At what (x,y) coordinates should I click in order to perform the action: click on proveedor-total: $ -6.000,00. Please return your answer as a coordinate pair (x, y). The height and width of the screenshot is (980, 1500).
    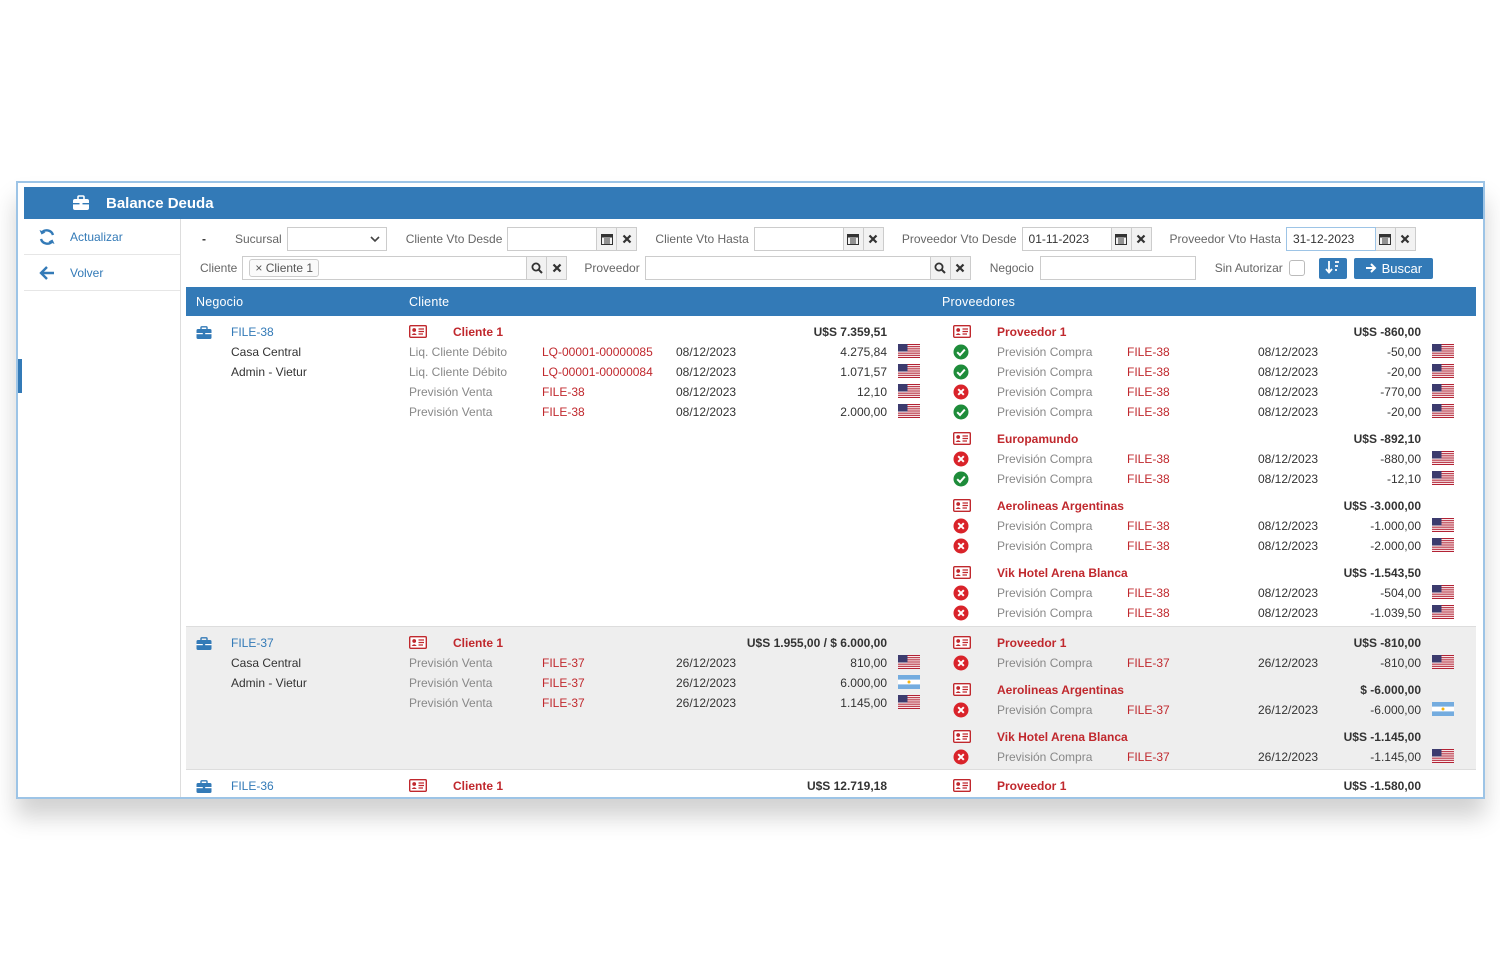
    Looking at the image, I should click on (1390, 690).